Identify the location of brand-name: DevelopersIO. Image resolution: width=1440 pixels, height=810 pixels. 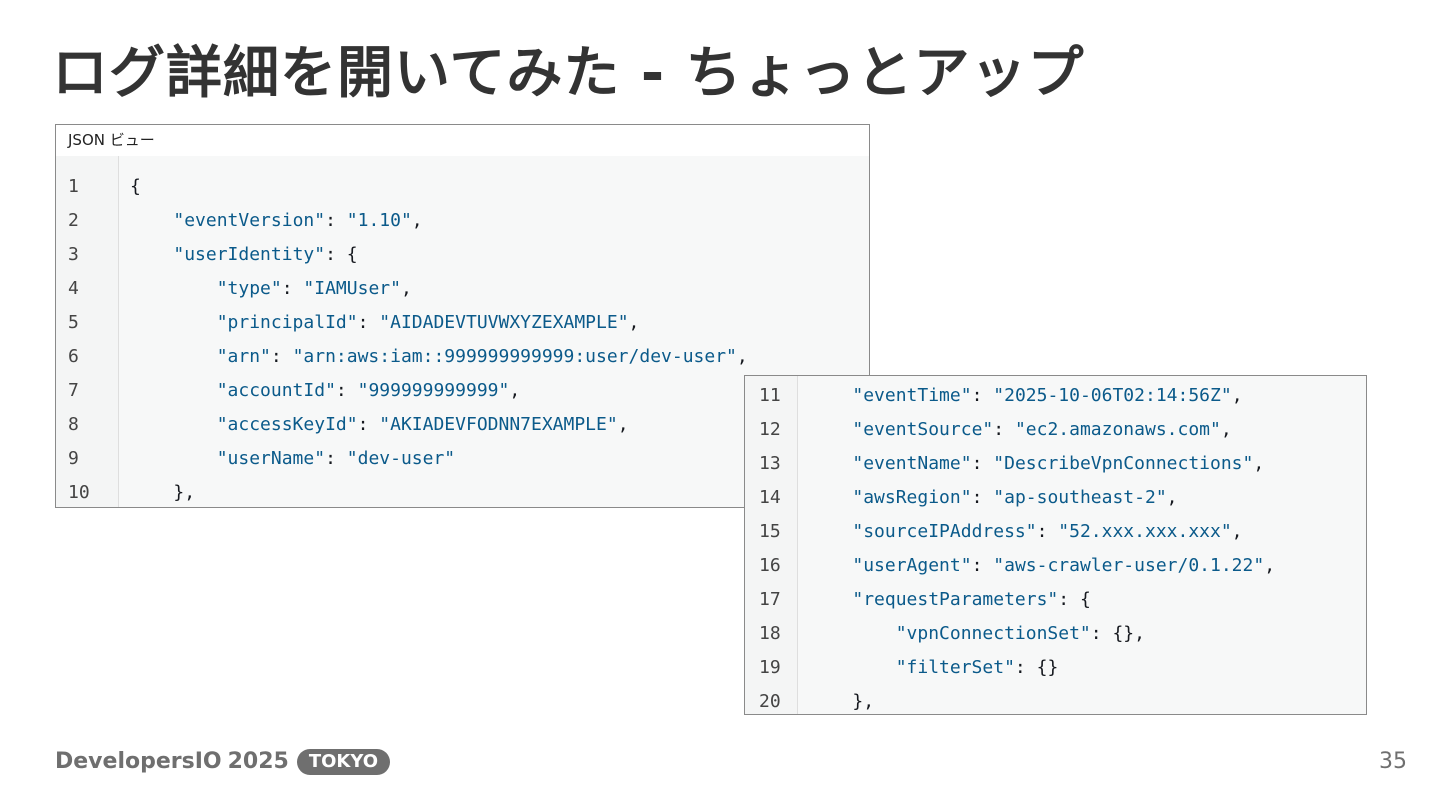
(138, 761).